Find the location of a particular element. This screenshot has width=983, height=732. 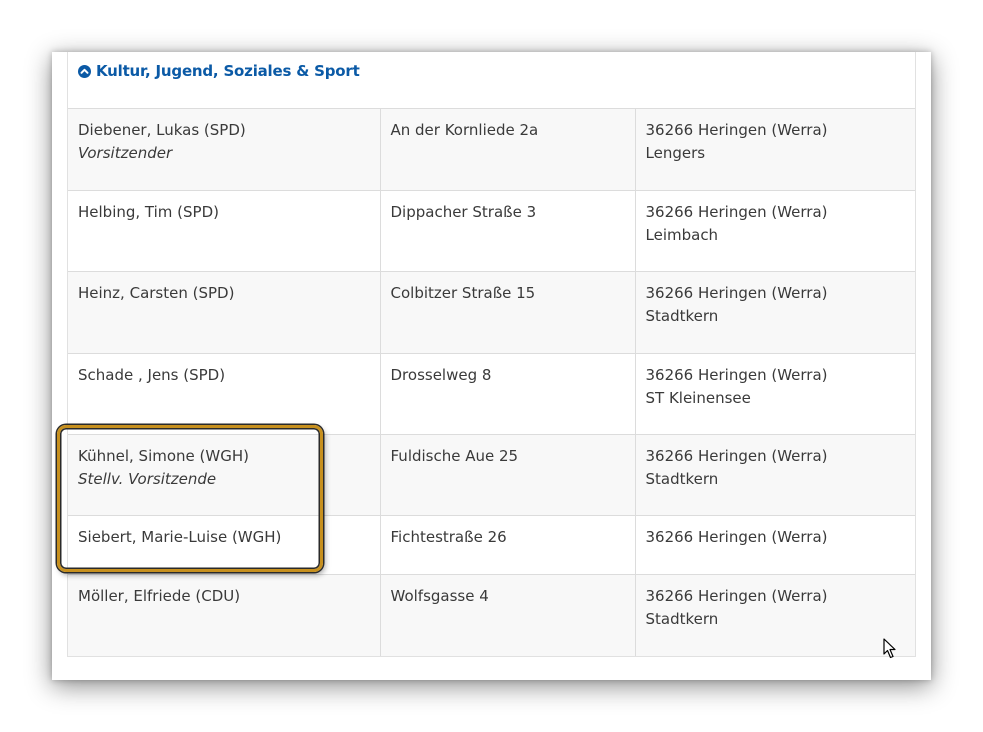

member-name-cell: Möller, Elfriede (CDU) is located at coordinates (224, 615).